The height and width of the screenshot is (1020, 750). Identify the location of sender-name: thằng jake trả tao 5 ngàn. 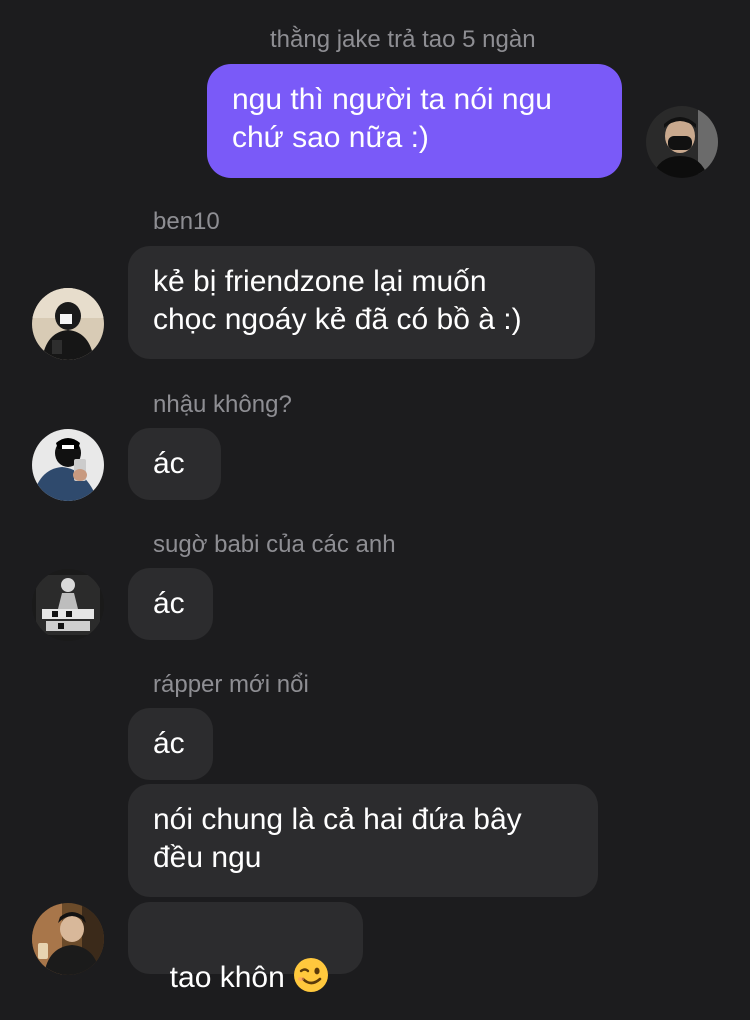
(403, 39).